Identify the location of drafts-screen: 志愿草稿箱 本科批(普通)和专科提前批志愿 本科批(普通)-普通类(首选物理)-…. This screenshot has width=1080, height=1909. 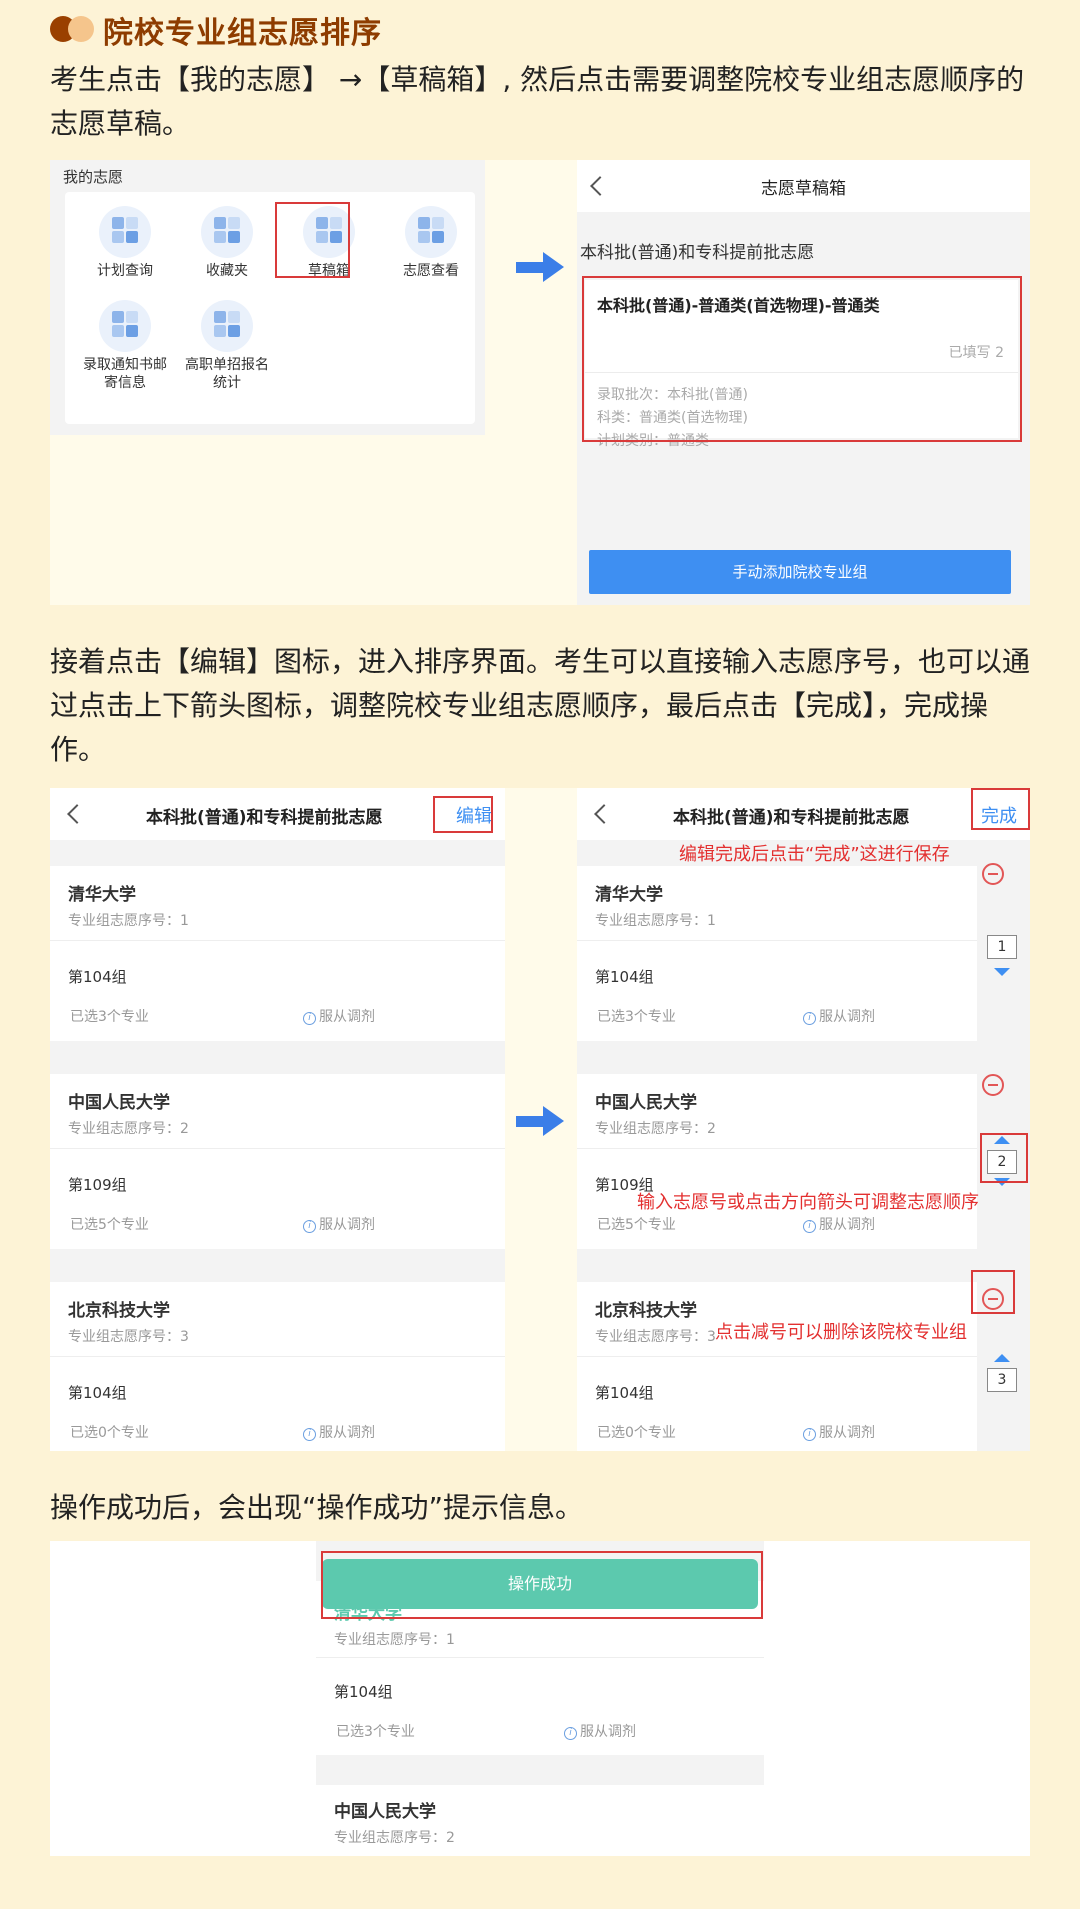
(803, 382).